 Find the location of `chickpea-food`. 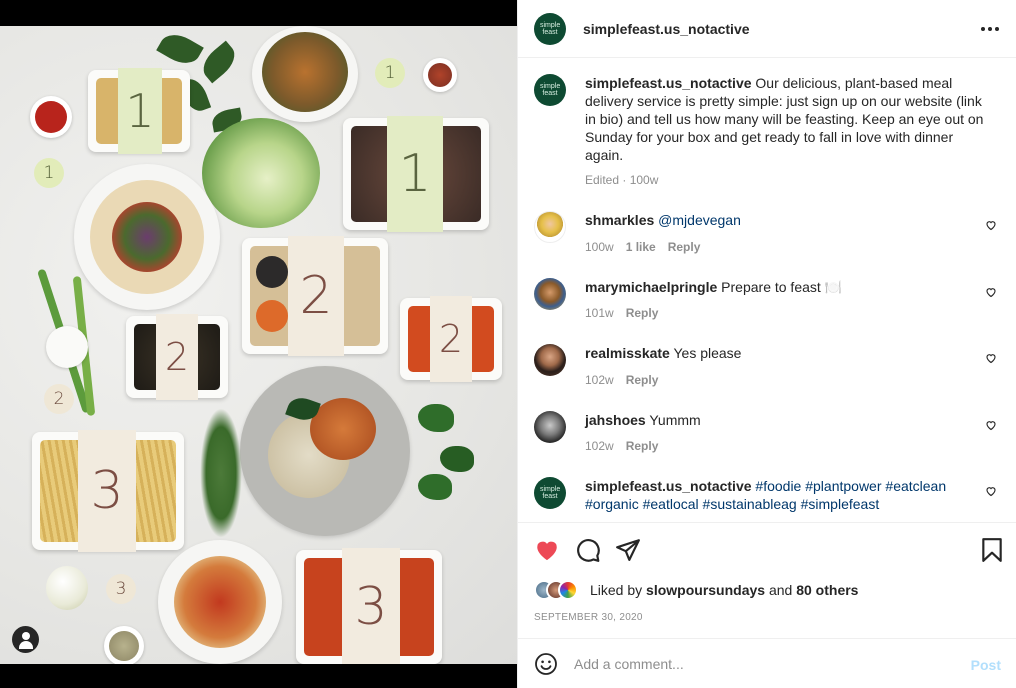

chickpea-food is located at coordinates (305, 72).